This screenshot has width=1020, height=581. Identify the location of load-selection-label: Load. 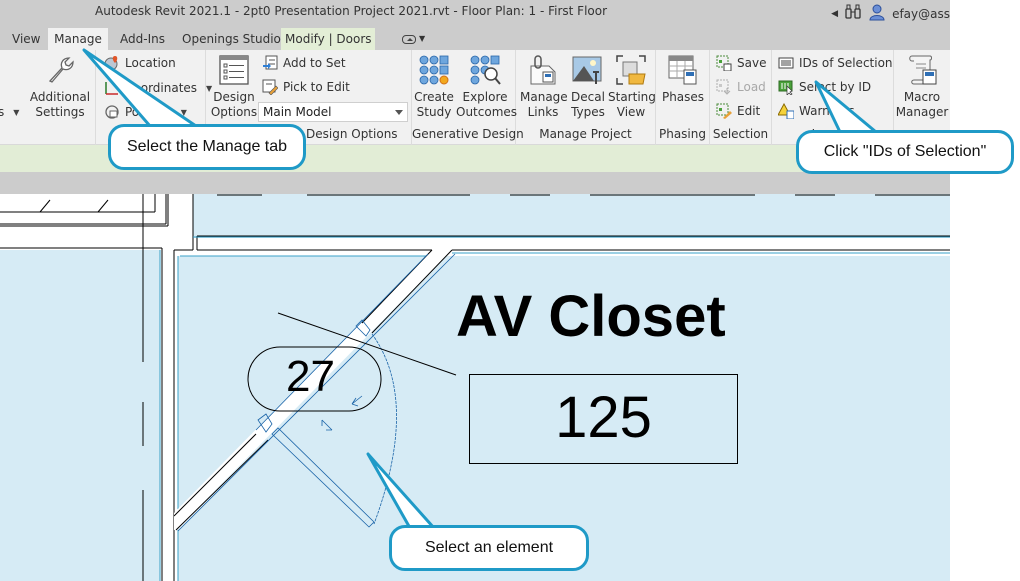
(751, 87).